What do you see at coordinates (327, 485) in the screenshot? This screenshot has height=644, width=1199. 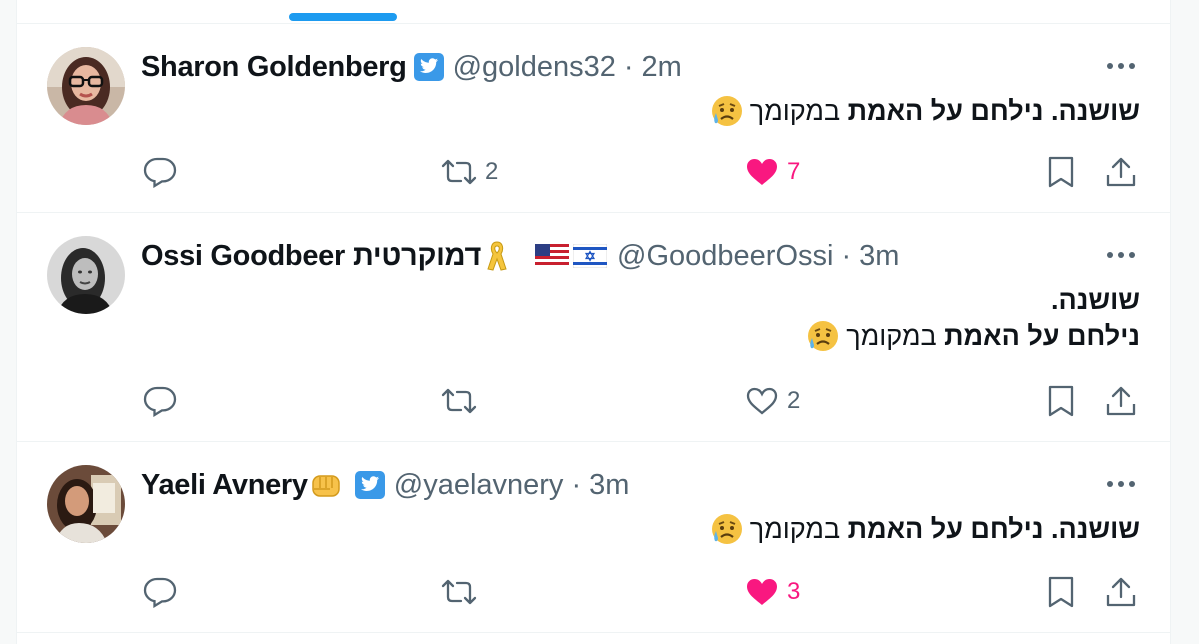 I see `fist-emoji` at bounding box center [327, 485].